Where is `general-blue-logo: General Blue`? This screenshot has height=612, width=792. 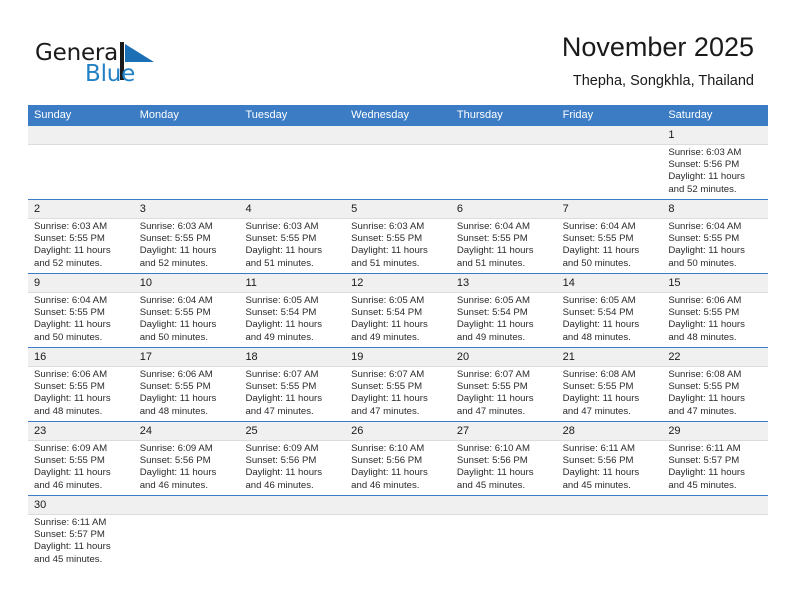
general-blue-logo: General Blue is located at coordinates (125, 66).